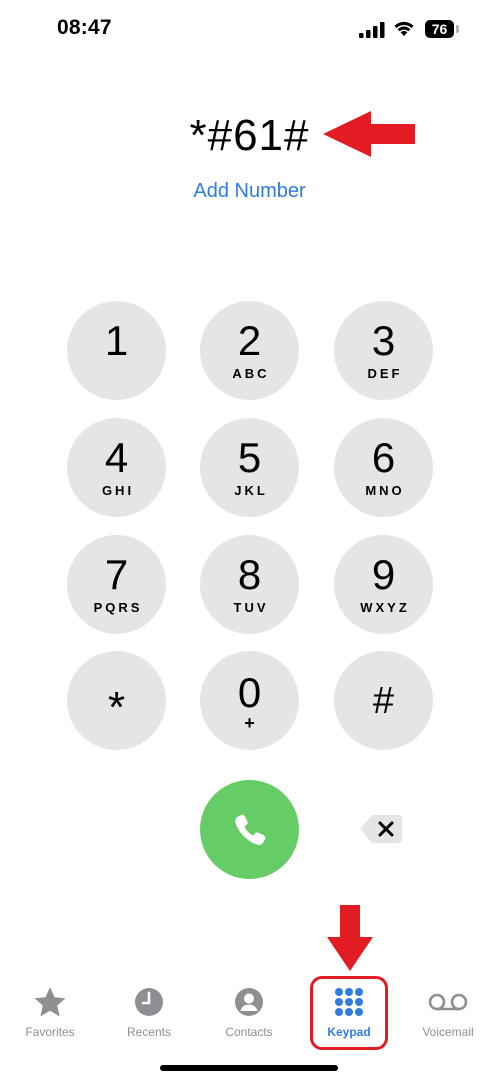 The width and height of the screenshot is (499, 1080). I want to click on star-icon, so click(50, 1002).